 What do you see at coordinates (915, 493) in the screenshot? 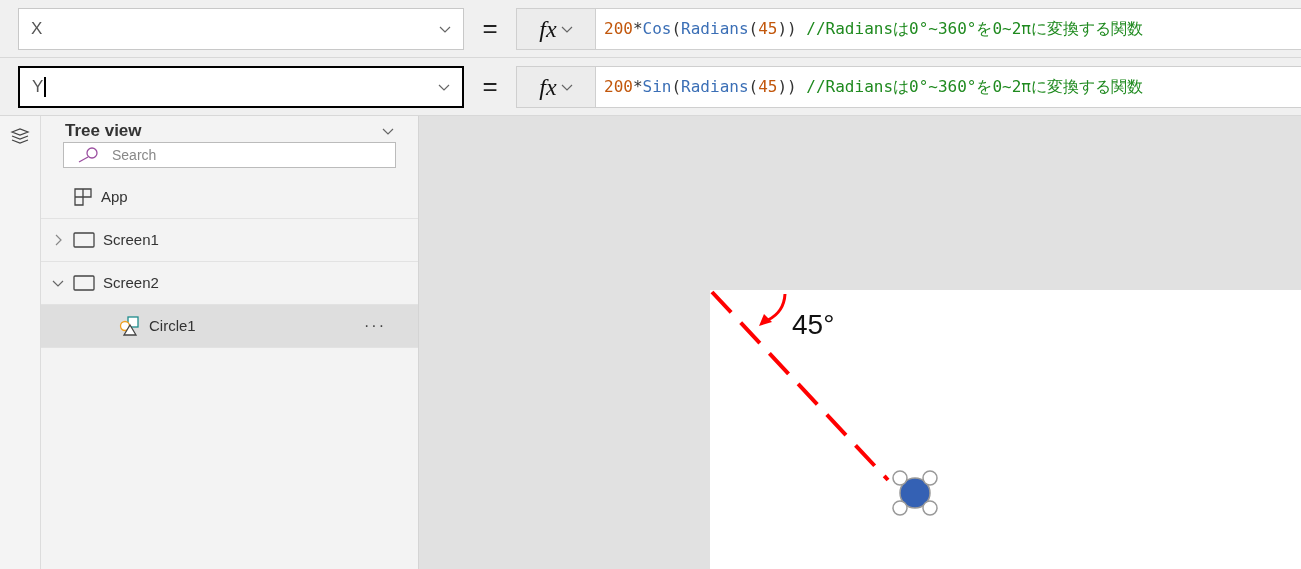
I see `selected-circle` at bounding box center [915, 493].